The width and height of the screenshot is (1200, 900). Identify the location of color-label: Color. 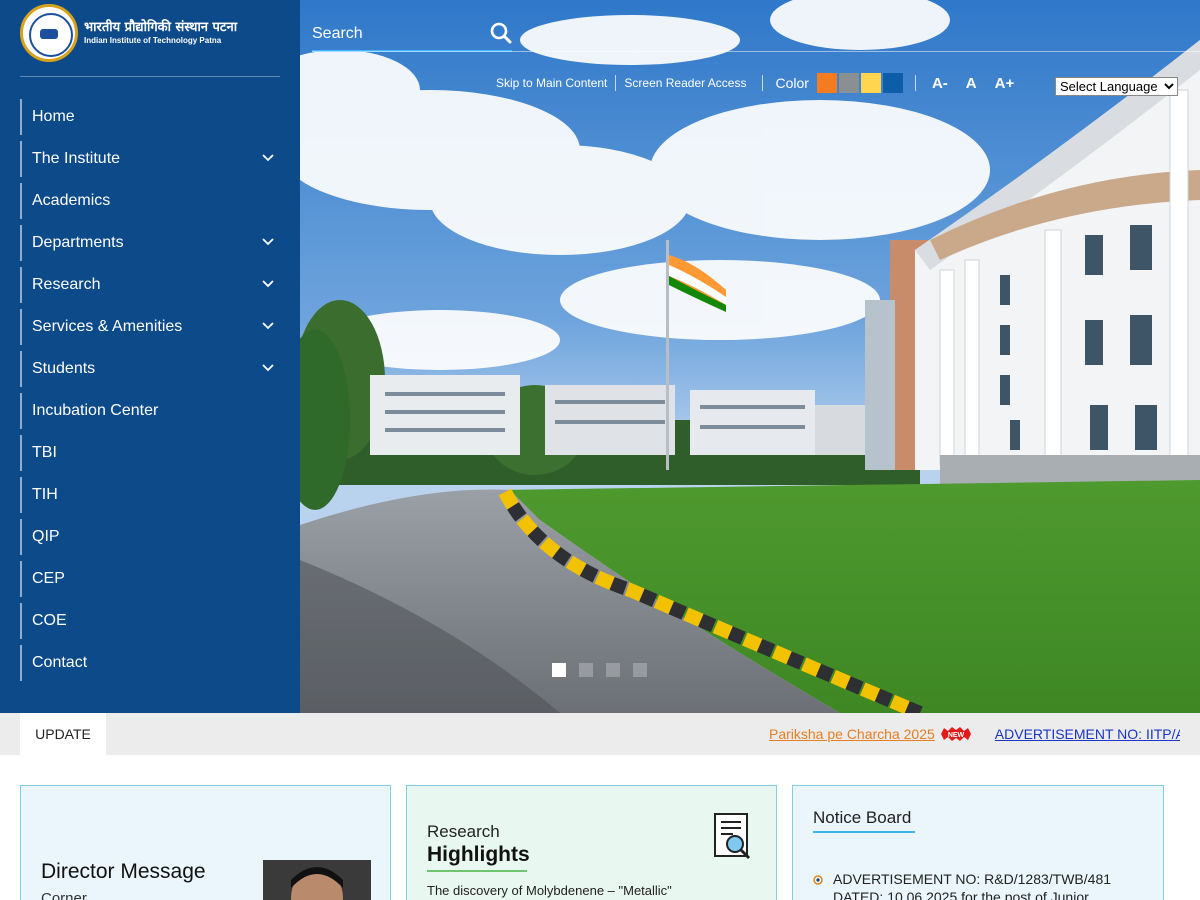
(792, 83).